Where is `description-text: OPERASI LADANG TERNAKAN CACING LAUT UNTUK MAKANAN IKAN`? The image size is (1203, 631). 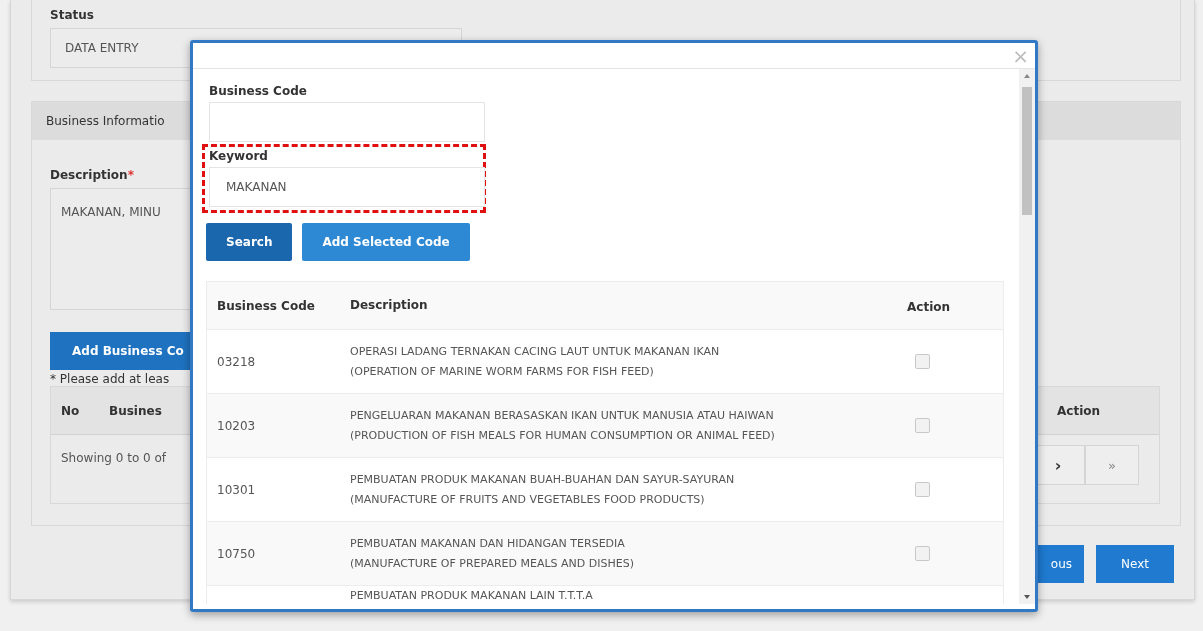
description-text: OPERASI LADANG TERNAKAN CACING LAUT UNTUK MAKANAN IKAN is located at coordinates (535, 351).